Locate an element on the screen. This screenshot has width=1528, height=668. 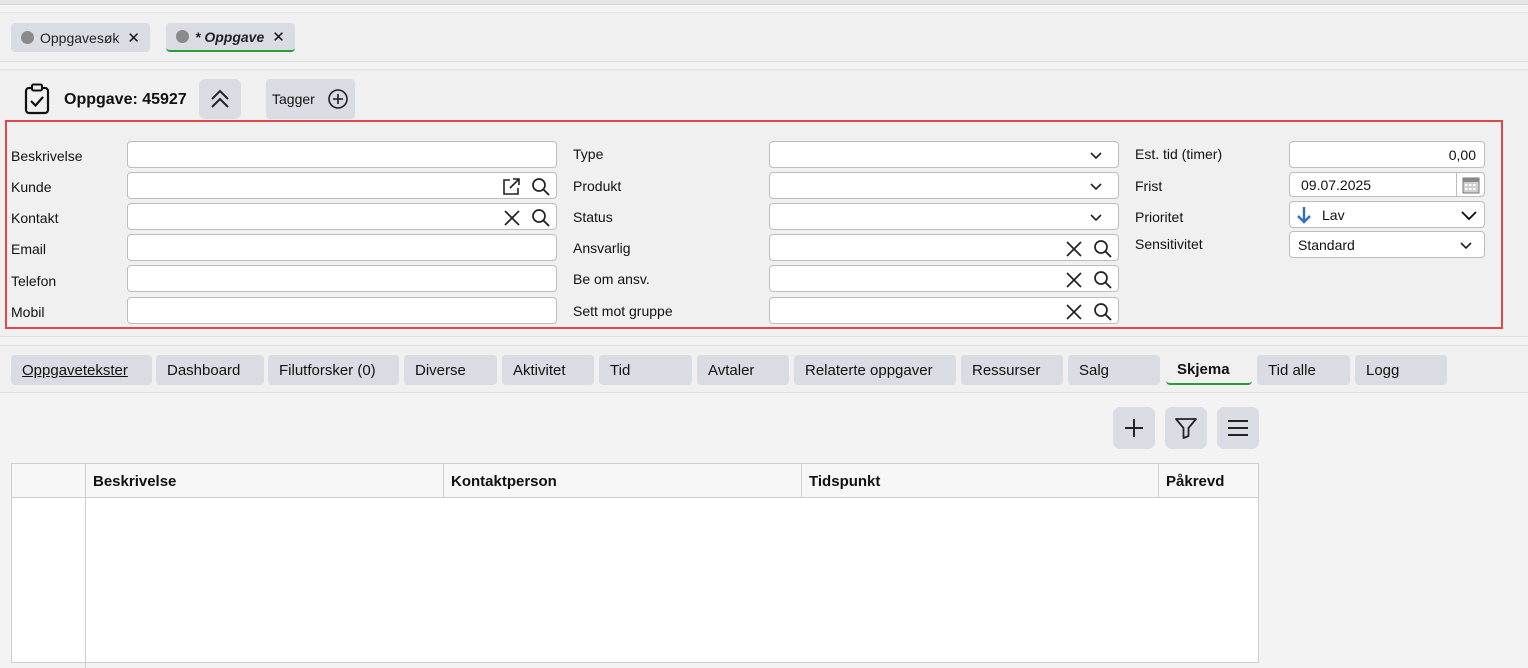
page-title: Oppgave: 45927 is located at coordinates (125, 99).